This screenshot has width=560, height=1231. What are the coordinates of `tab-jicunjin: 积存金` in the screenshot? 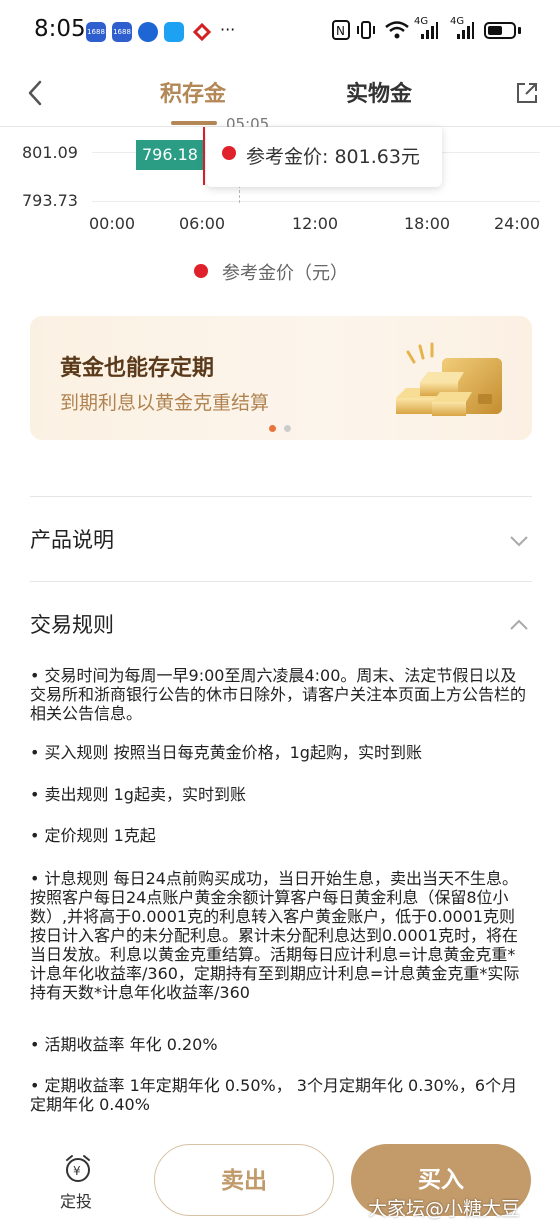 It's located at (193, 92).